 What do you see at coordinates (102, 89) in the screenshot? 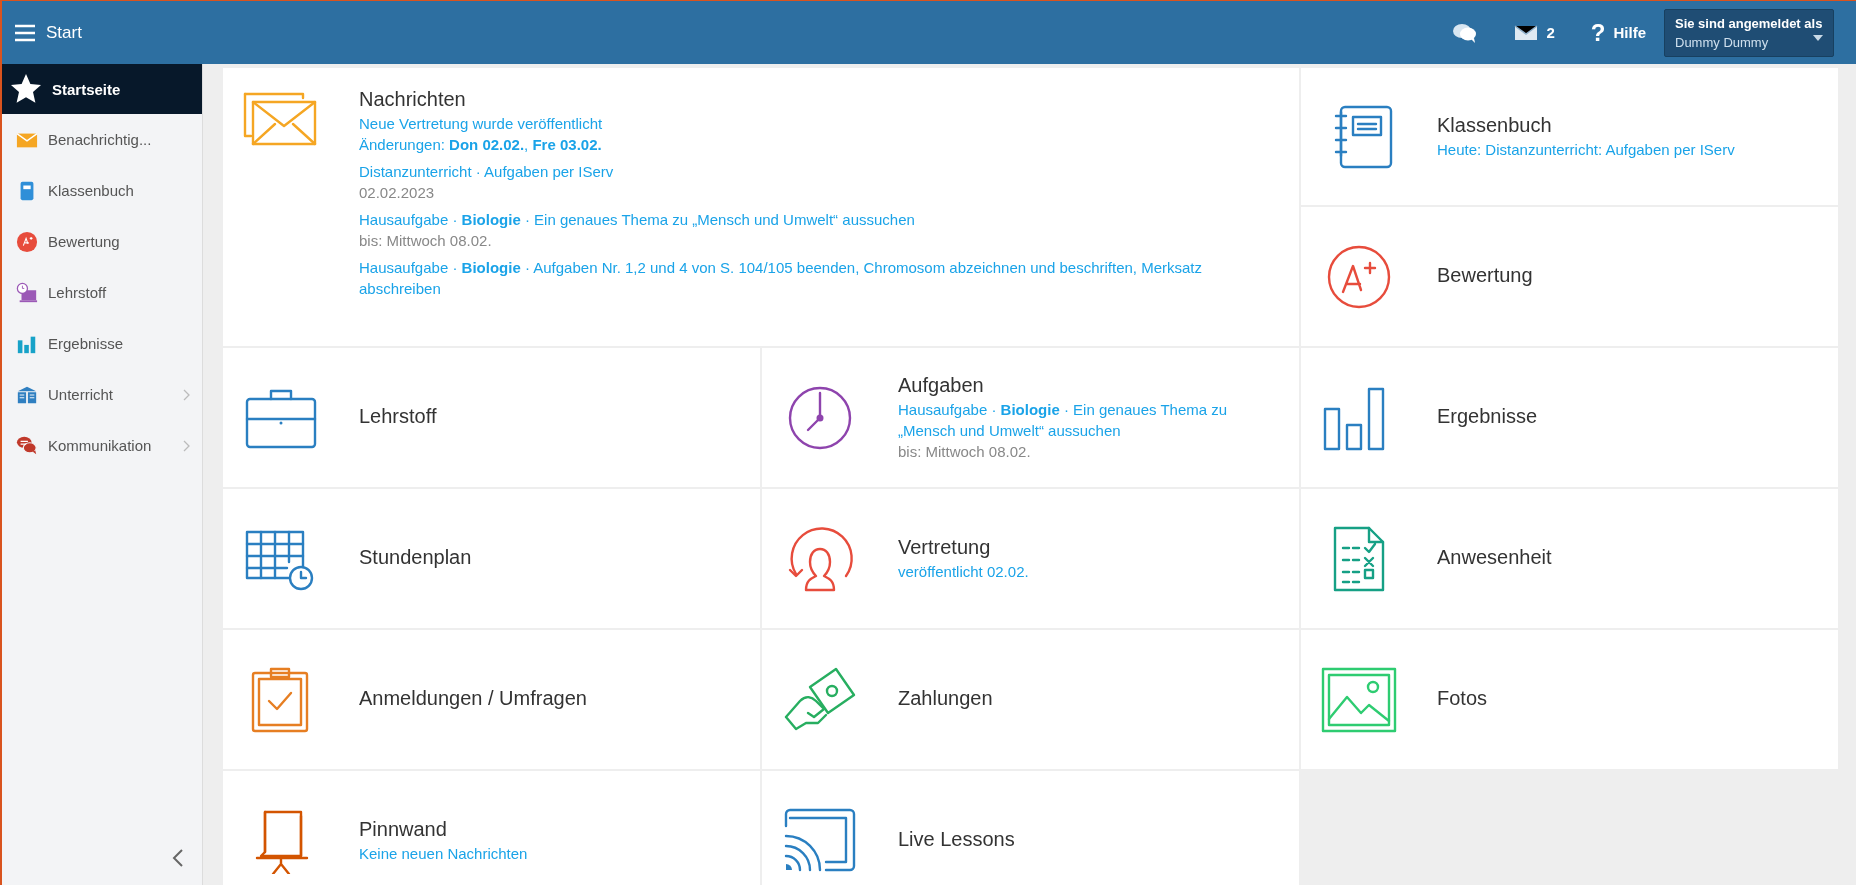
I see `sidebar-item: Startseite` at bounding box center [102, 89].